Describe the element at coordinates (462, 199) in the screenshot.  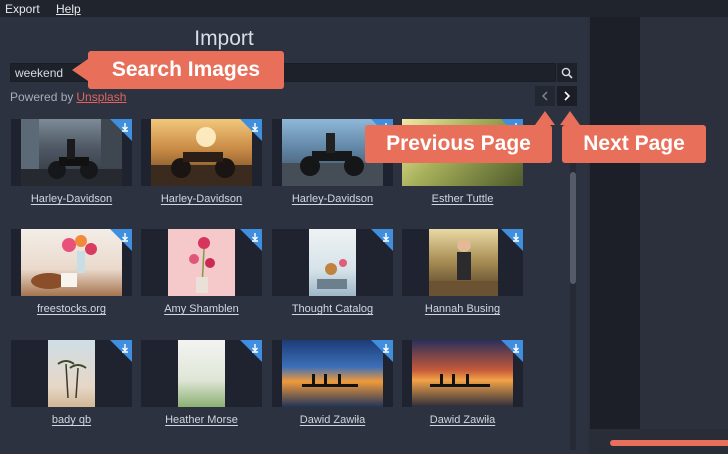
I see `image-caption: Esther Tuttle` at that location.